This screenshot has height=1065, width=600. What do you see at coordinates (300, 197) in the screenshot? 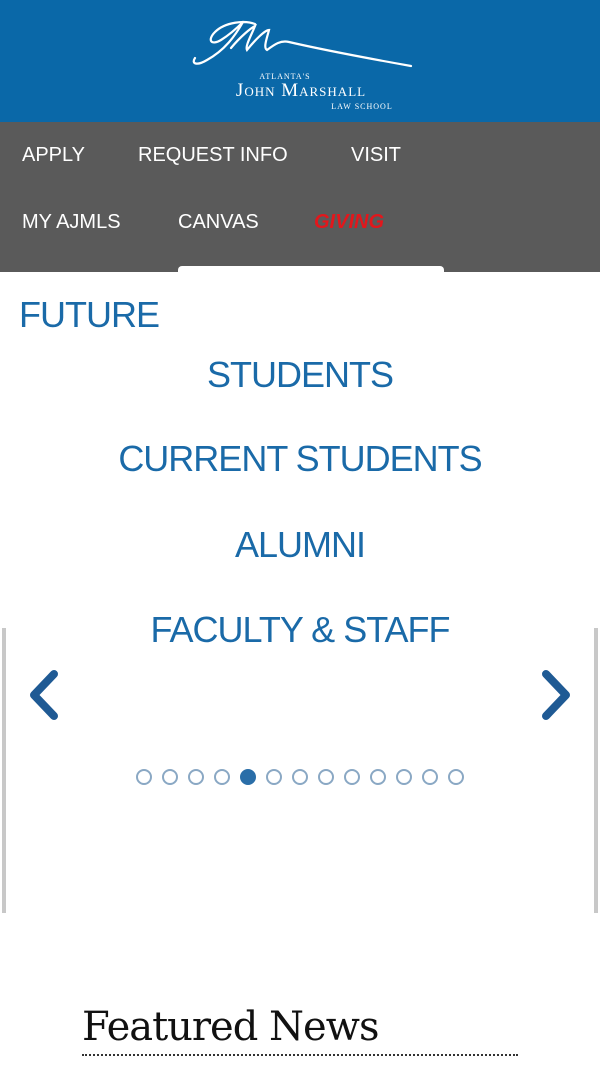
I see `top-nav` at bounding box center [300, 197].